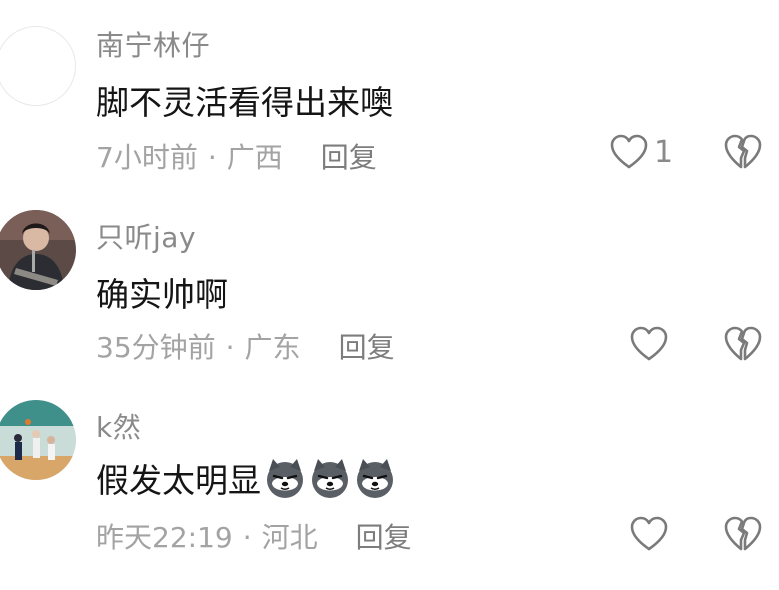 The image size is (779, 590). What do you see at coordinates (153, 44) in the screenshot?
I see `comment-username: 南宁林仔` at bounding box center [153, 44].